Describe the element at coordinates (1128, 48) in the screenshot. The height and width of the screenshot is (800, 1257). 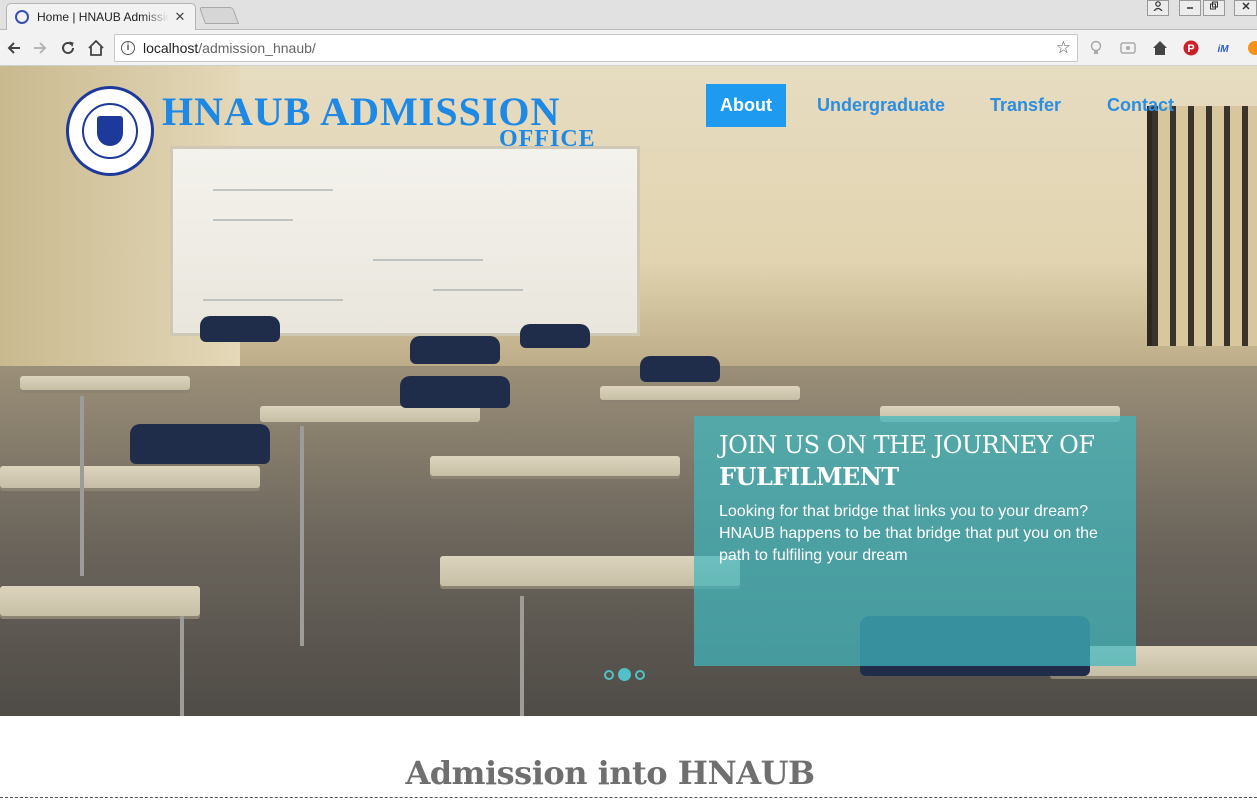
I see `extension-icon` at that location.